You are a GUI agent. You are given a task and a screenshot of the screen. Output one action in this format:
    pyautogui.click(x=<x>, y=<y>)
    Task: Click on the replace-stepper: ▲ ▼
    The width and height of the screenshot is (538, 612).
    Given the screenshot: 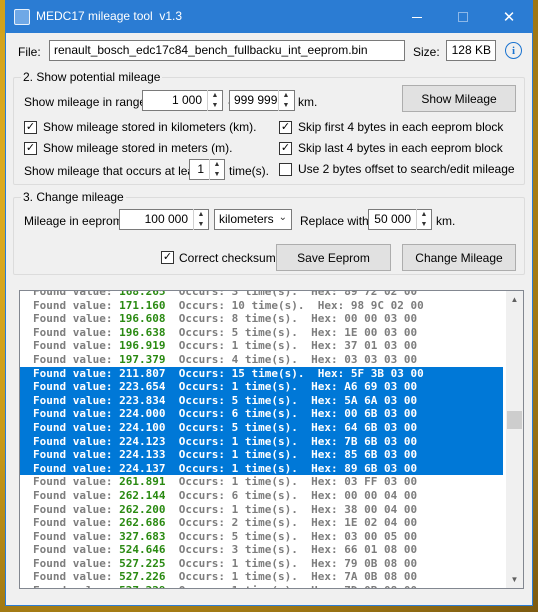 What is the action you would take?
    pyautogui.click(x=423, y=219)
    